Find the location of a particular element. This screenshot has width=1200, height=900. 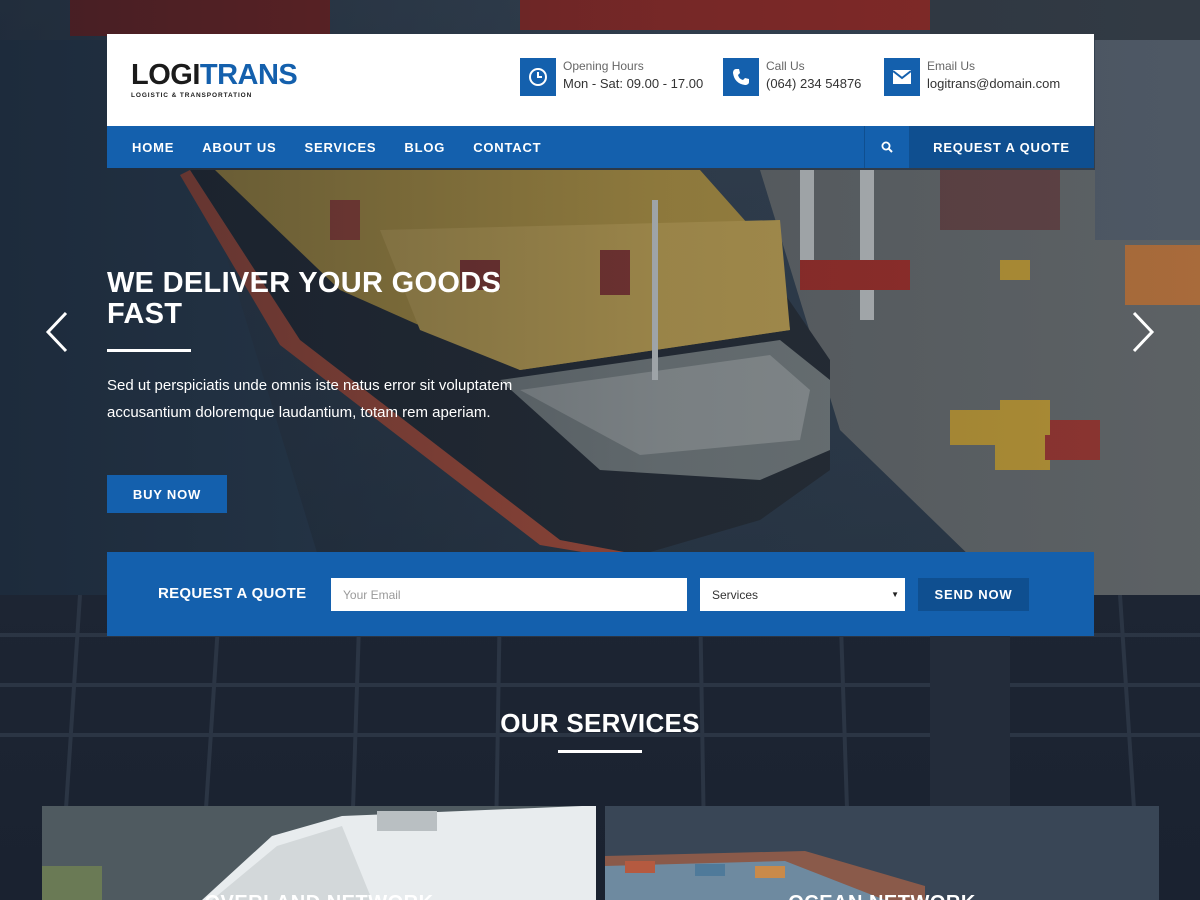

logo: LOGITRANS LOGISTIC & TRANSPORTATION is located at coordinates (214, 79).